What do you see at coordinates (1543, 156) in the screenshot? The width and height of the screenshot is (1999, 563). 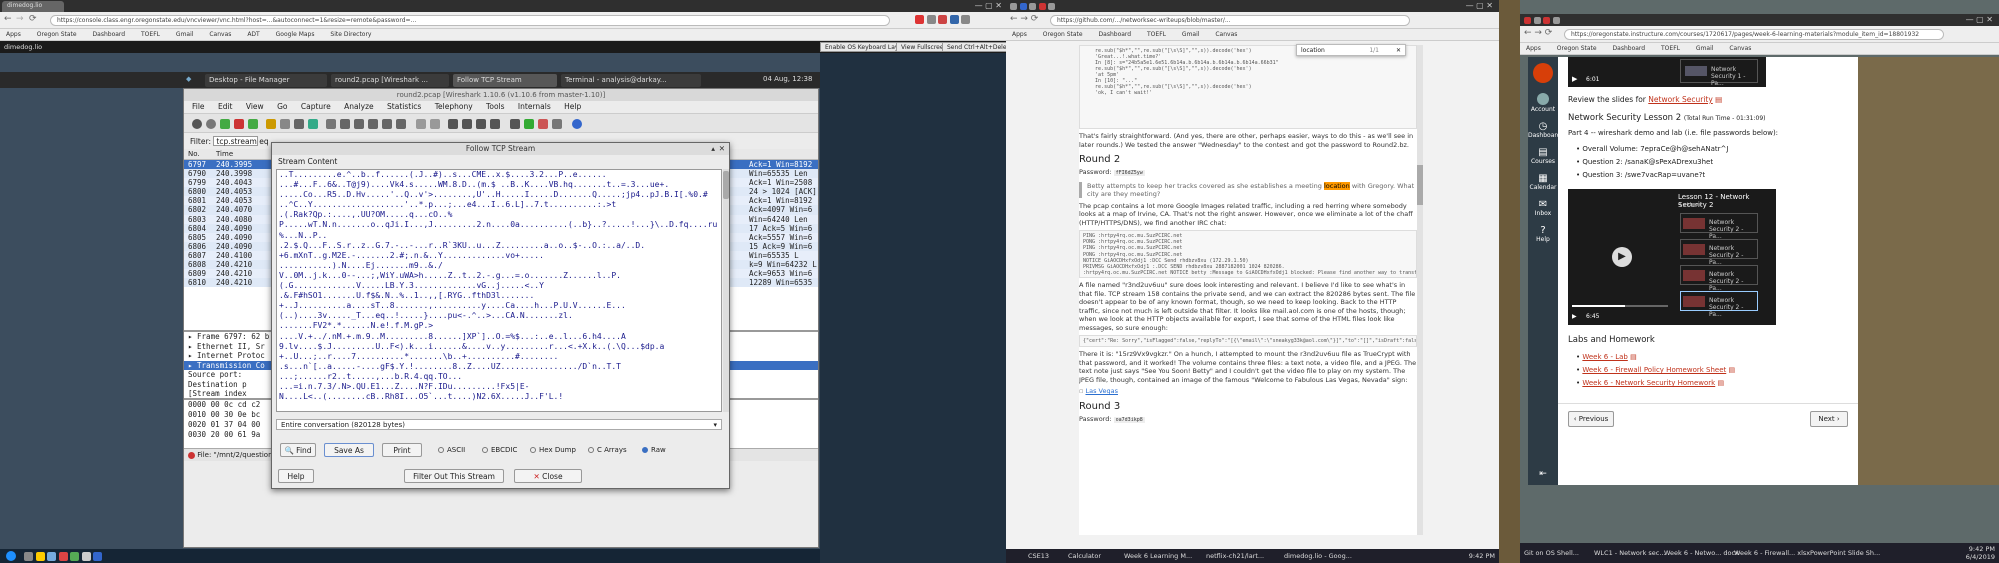 I see `nav-courses: ▤ Courses` at bounding box center [1543, 156].